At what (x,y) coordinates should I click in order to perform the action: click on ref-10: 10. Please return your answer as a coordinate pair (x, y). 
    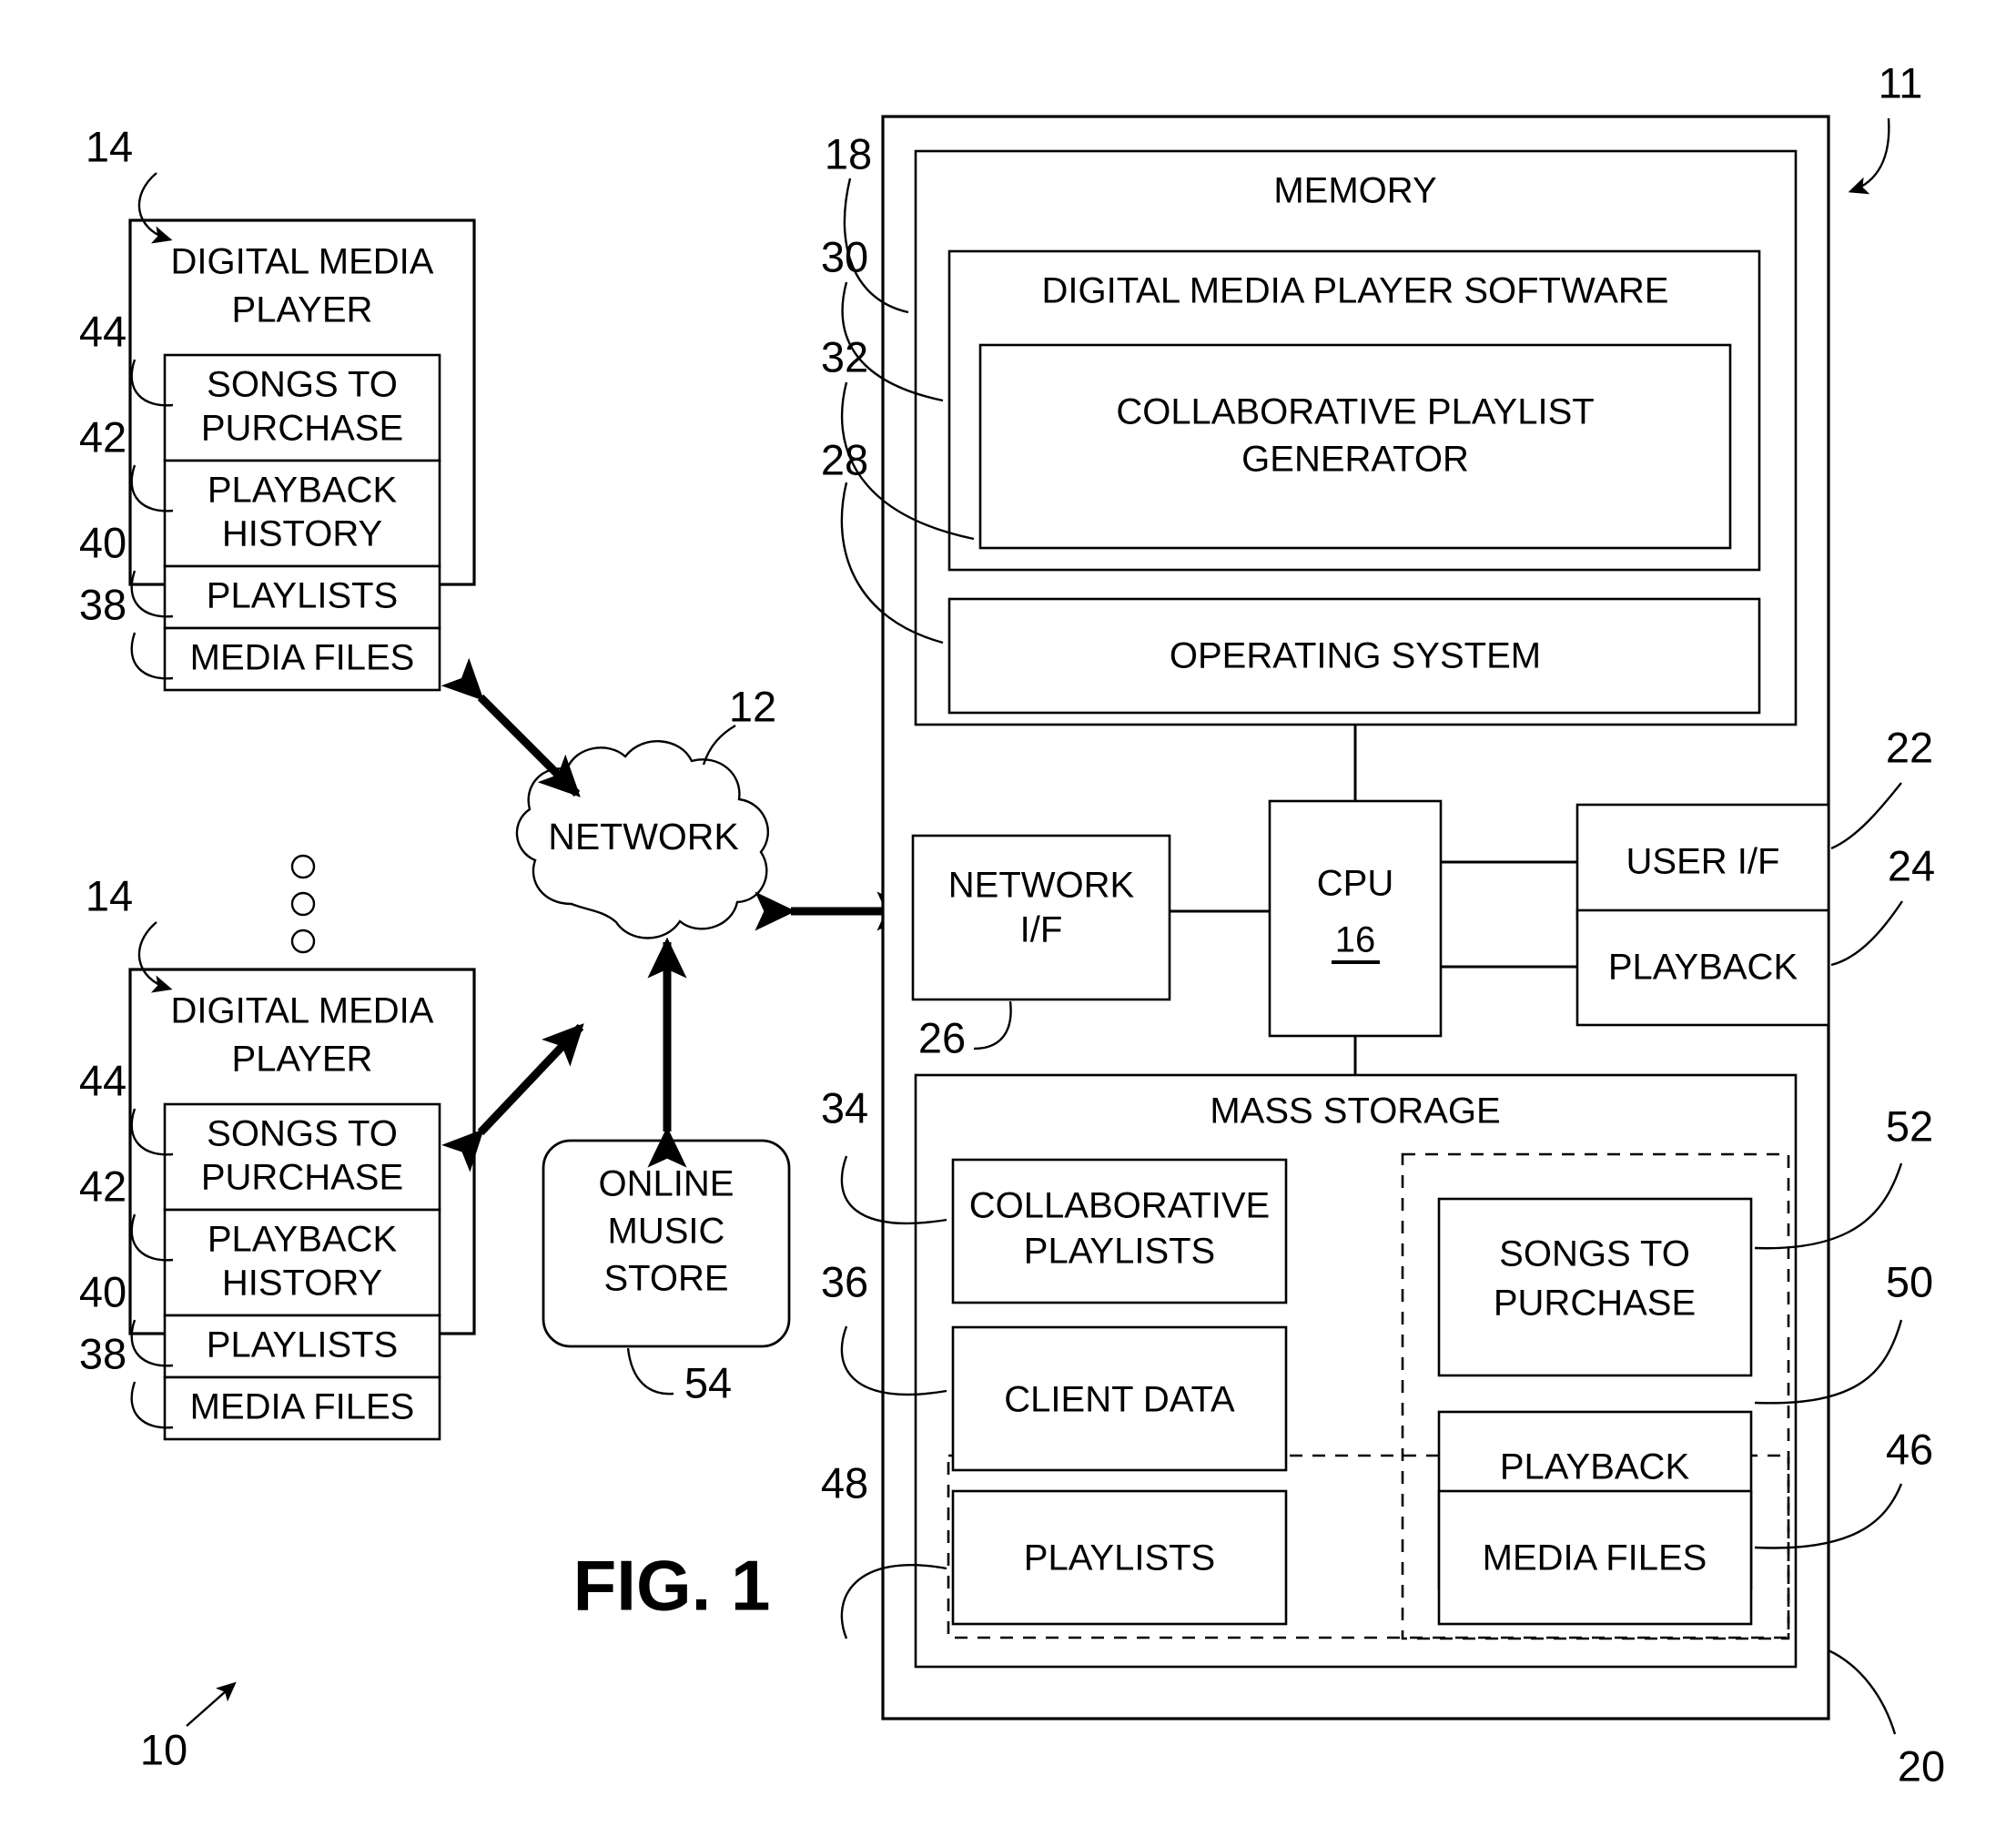
    Looking at the image, I should click on (163, 1749).